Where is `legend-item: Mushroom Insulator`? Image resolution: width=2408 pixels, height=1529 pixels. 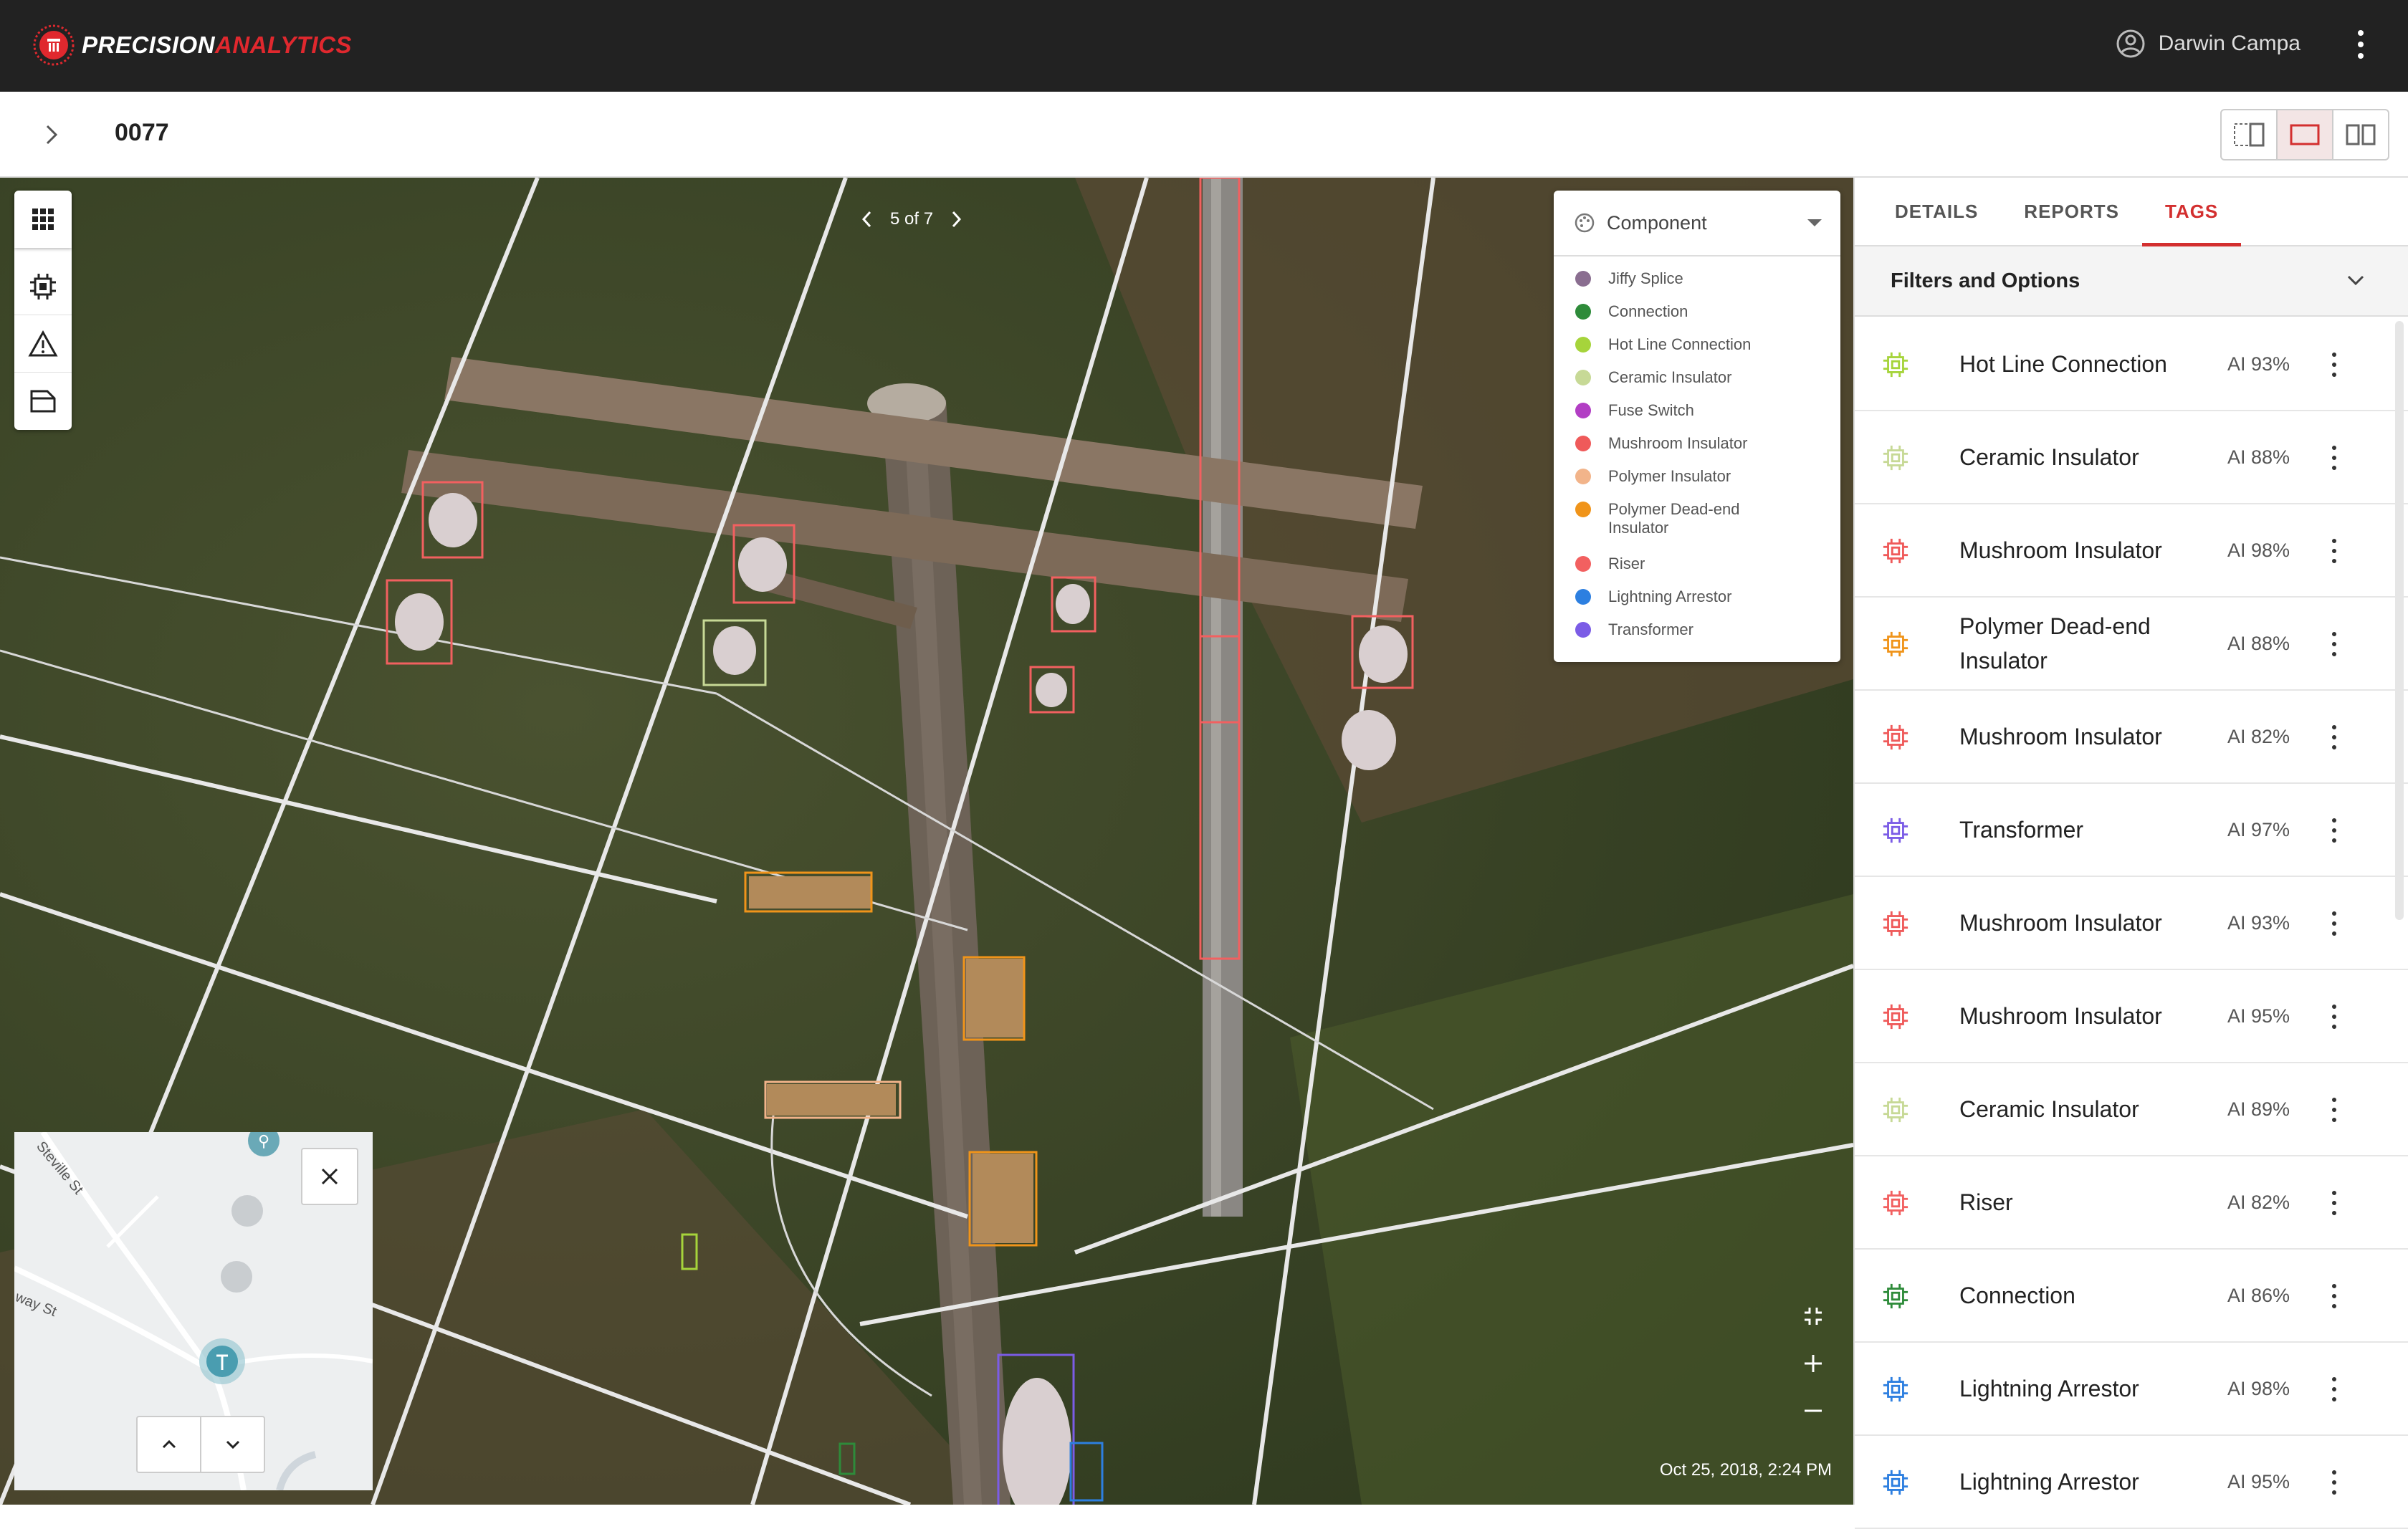 legend-item: Mushroom Insulator is located at coordinates (1707, 450).